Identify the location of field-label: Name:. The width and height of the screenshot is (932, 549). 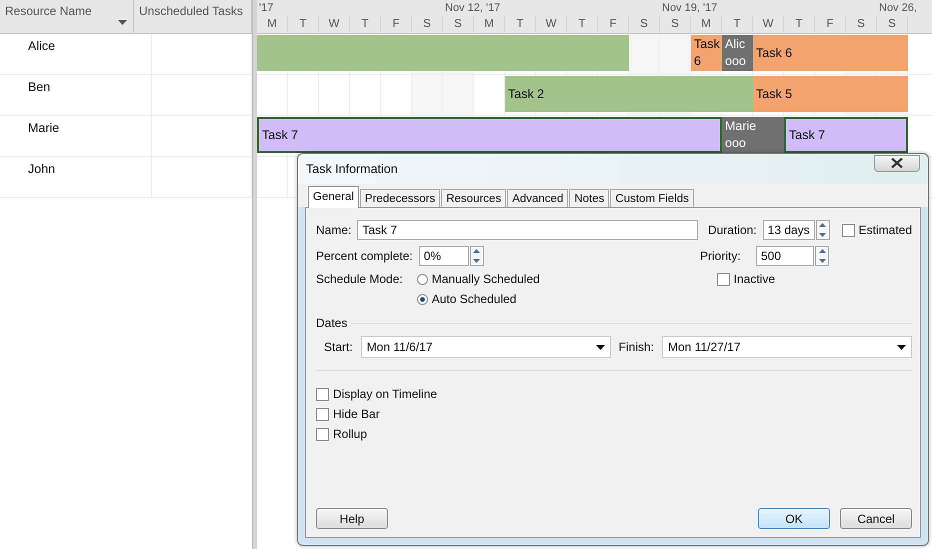
(334, 230).